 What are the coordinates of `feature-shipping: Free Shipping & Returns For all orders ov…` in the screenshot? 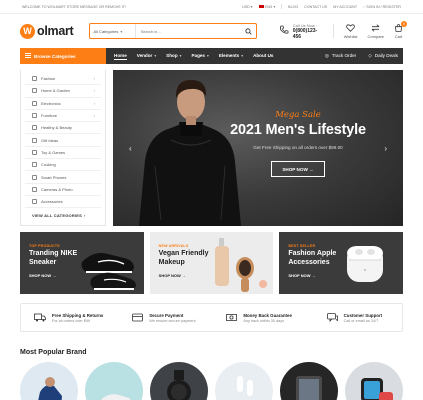 It's located at (68, 318).